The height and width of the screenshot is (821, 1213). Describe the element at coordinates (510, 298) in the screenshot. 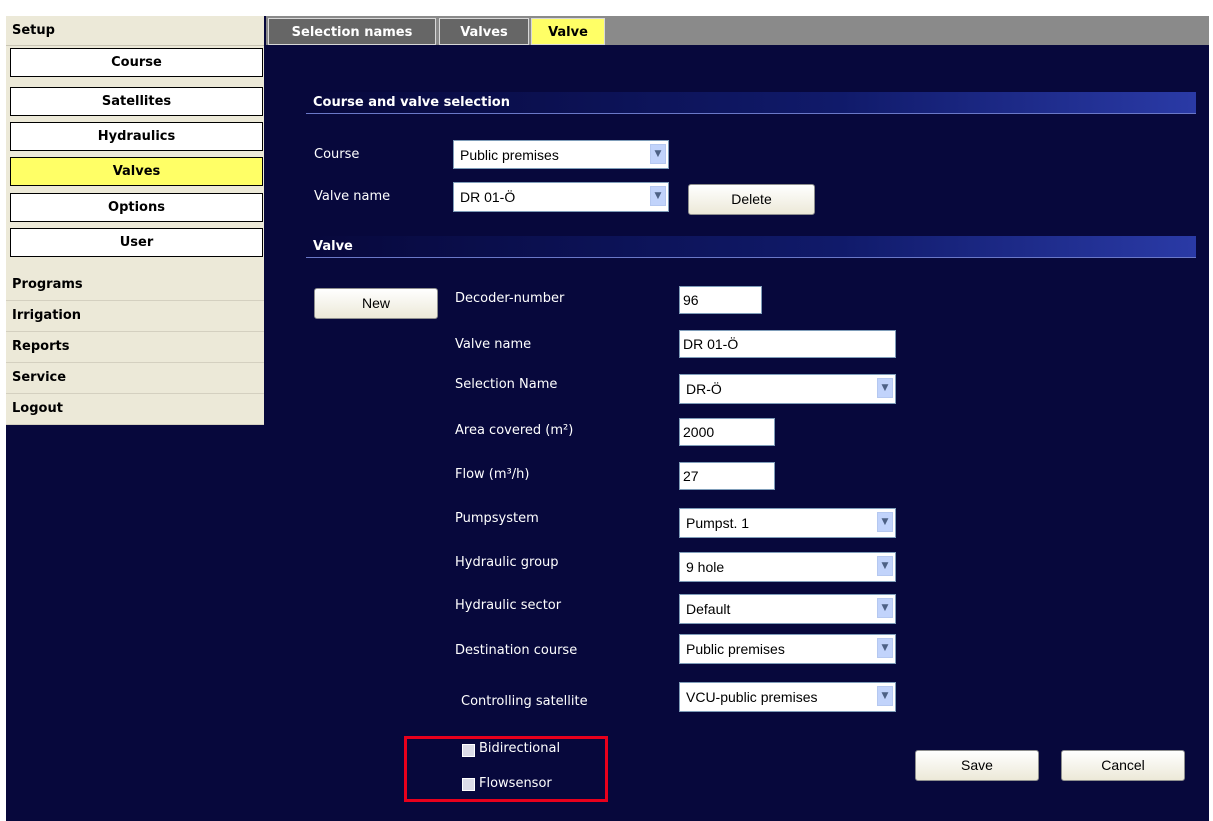

I see `decoder-number-label: Decoder-number` at that location.